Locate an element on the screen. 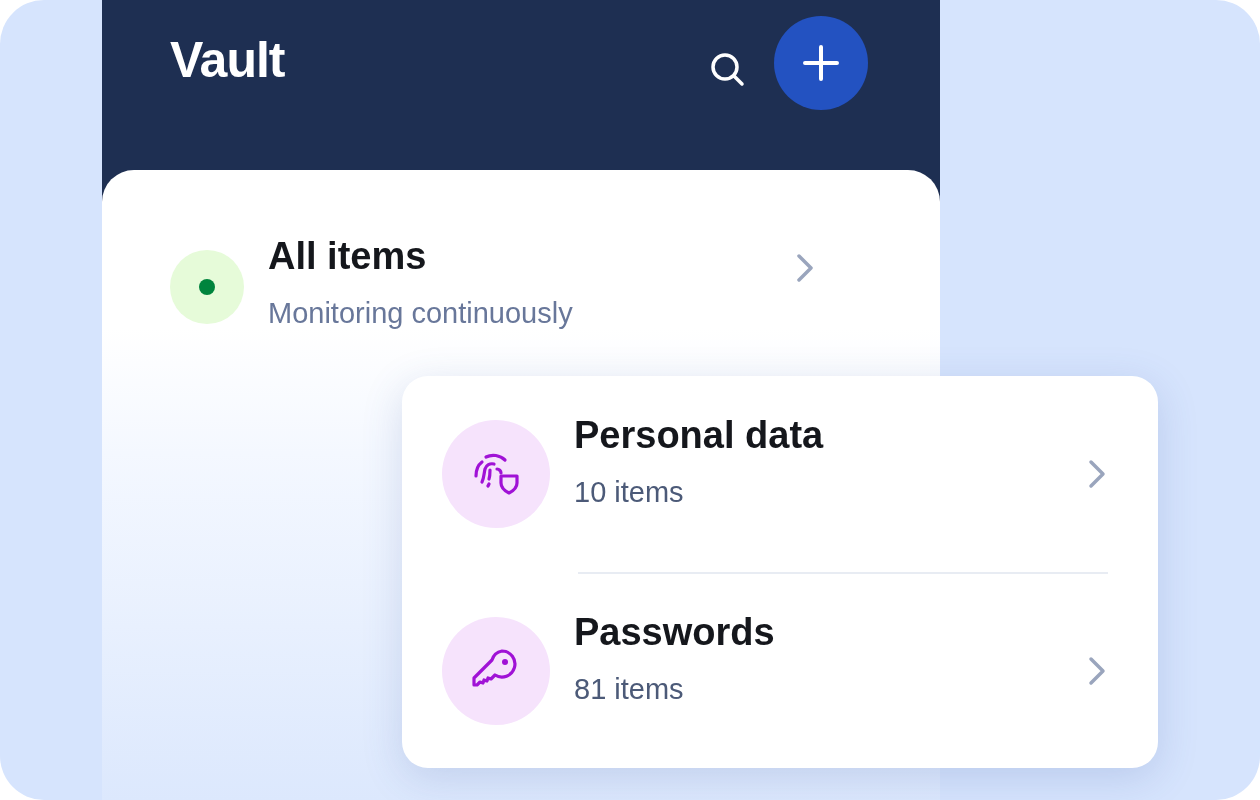 This screenshot has height=800, width=1260. row-subtitle: Monitoring continuously is located at coordinates (421, 313).